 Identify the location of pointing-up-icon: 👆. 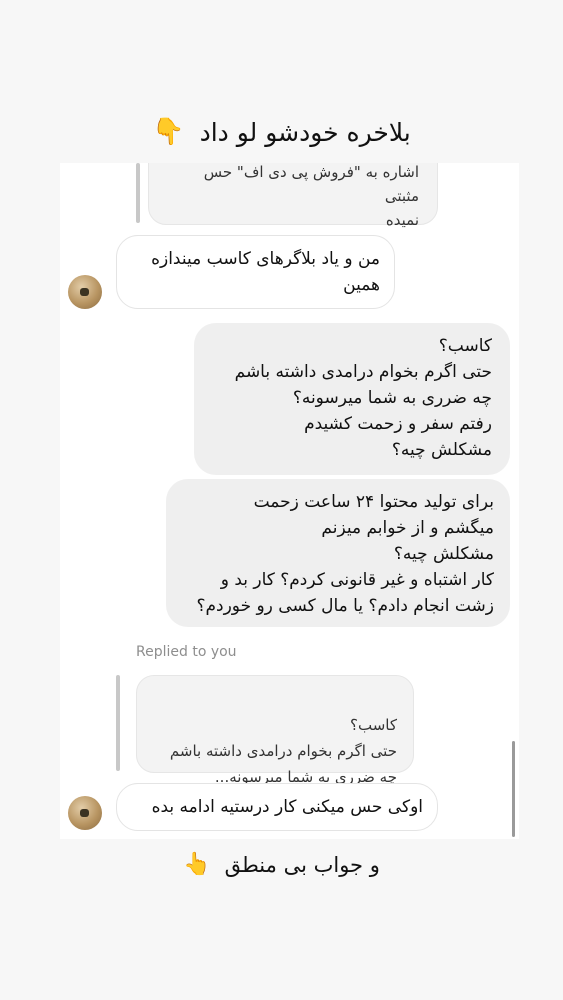
(198, 864).